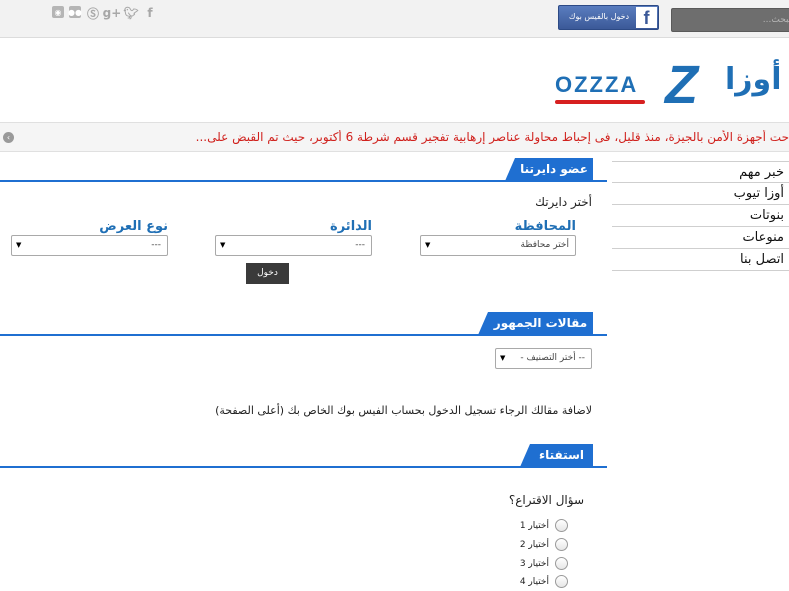  Describe the element at coordinates (360, 245) in the screenshot. I see `district-select-value: ---` at that location.